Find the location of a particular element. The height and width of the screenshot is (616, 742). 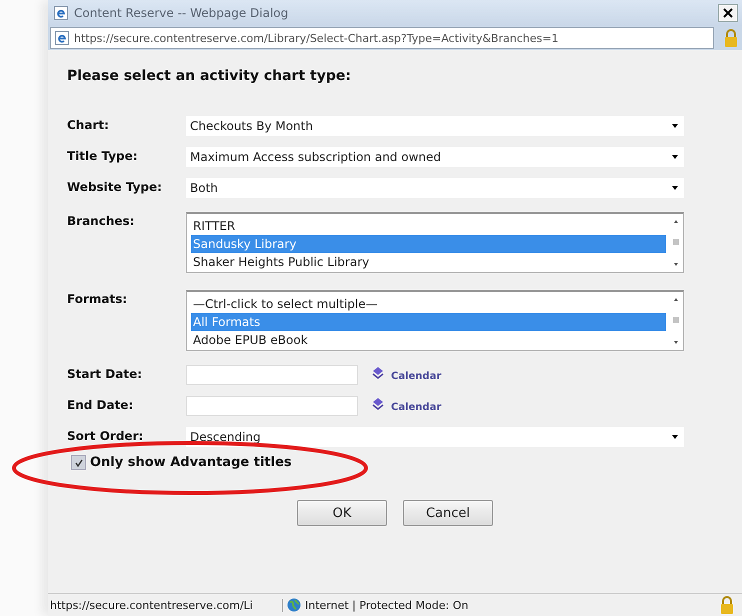

field-label: Title Type: is located at coordinates (103, 155).